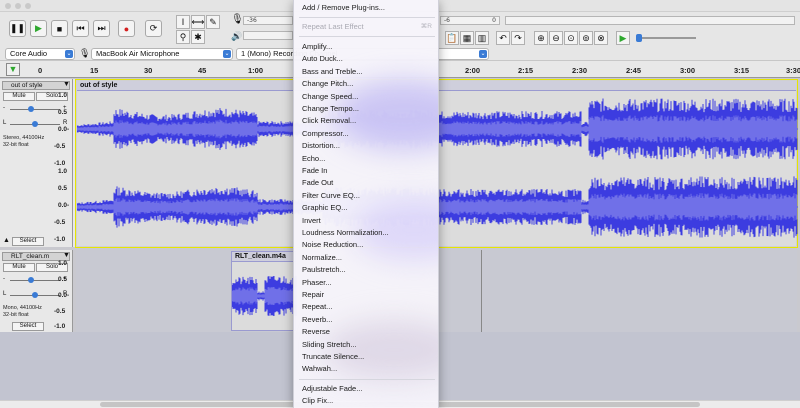  I want to click on zoom-tool: ⚲, so click(183, 37).